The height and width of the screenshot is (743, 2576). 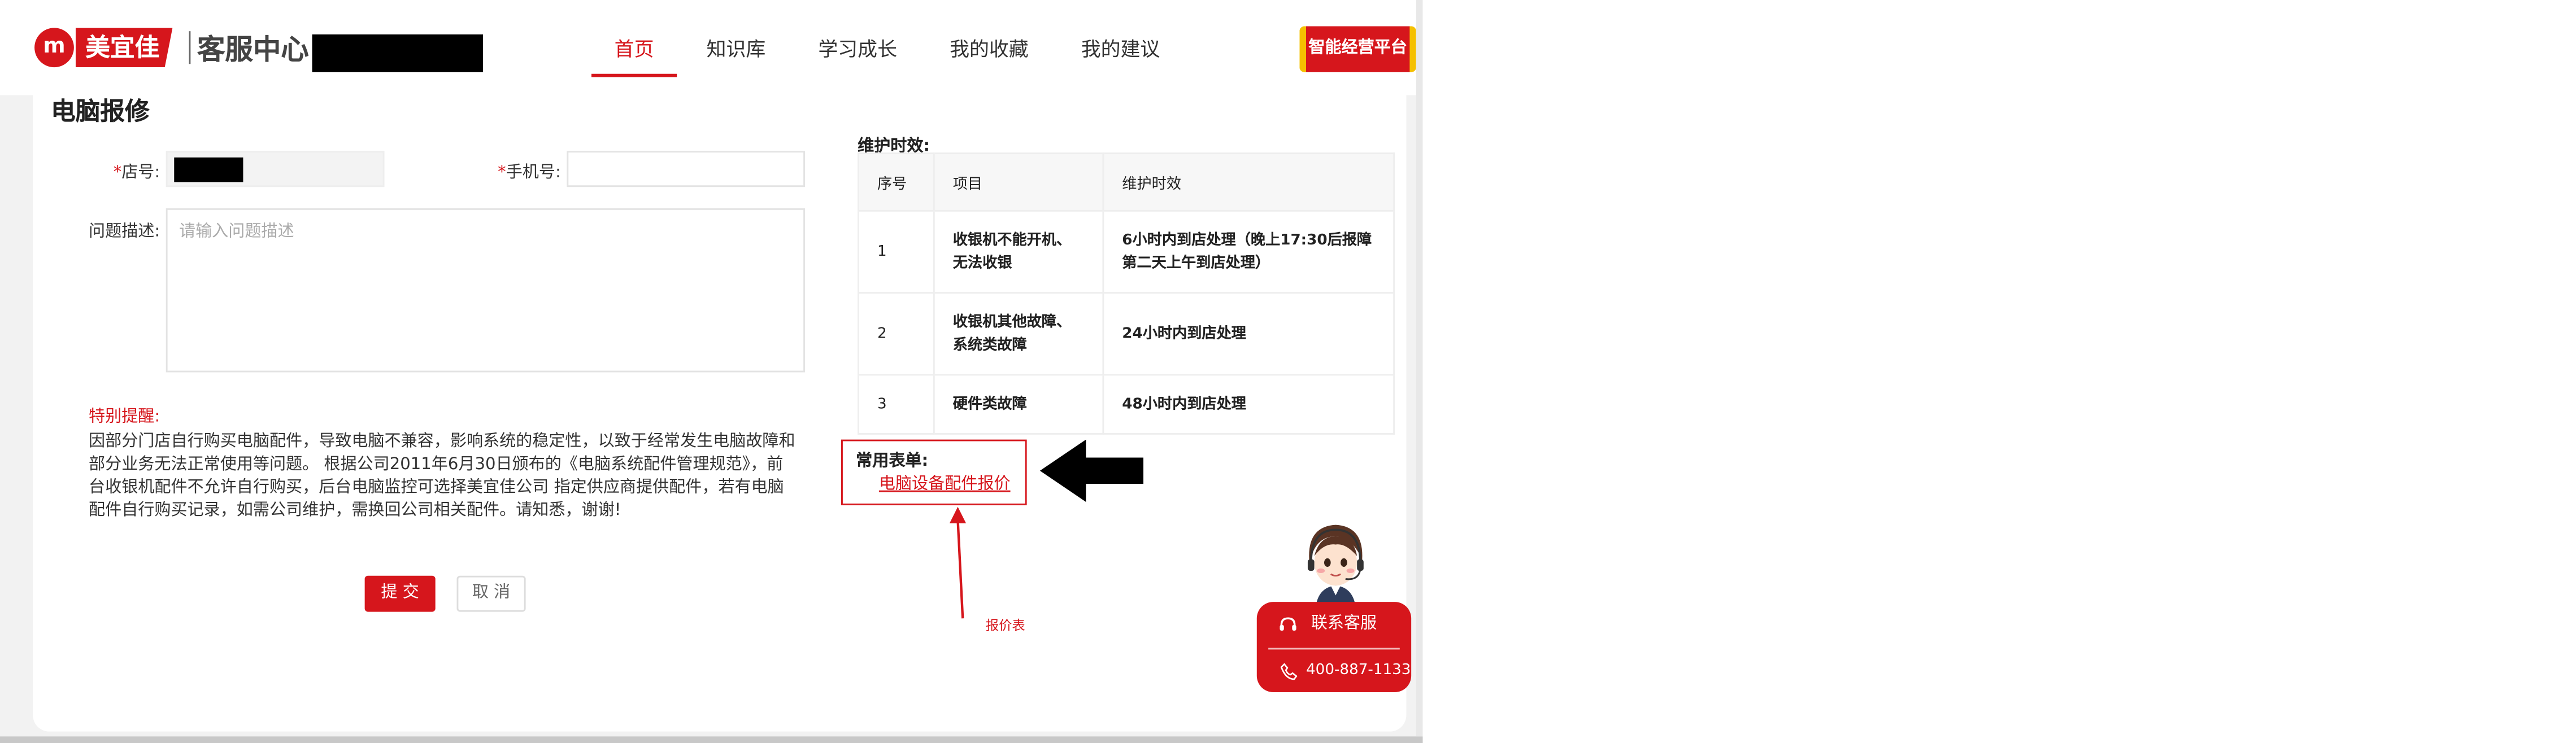 What do you see at coordinates (1005, 625) in the screenshot?
I see `annotation-note: 报价表` at bounding box center [1005, 625].